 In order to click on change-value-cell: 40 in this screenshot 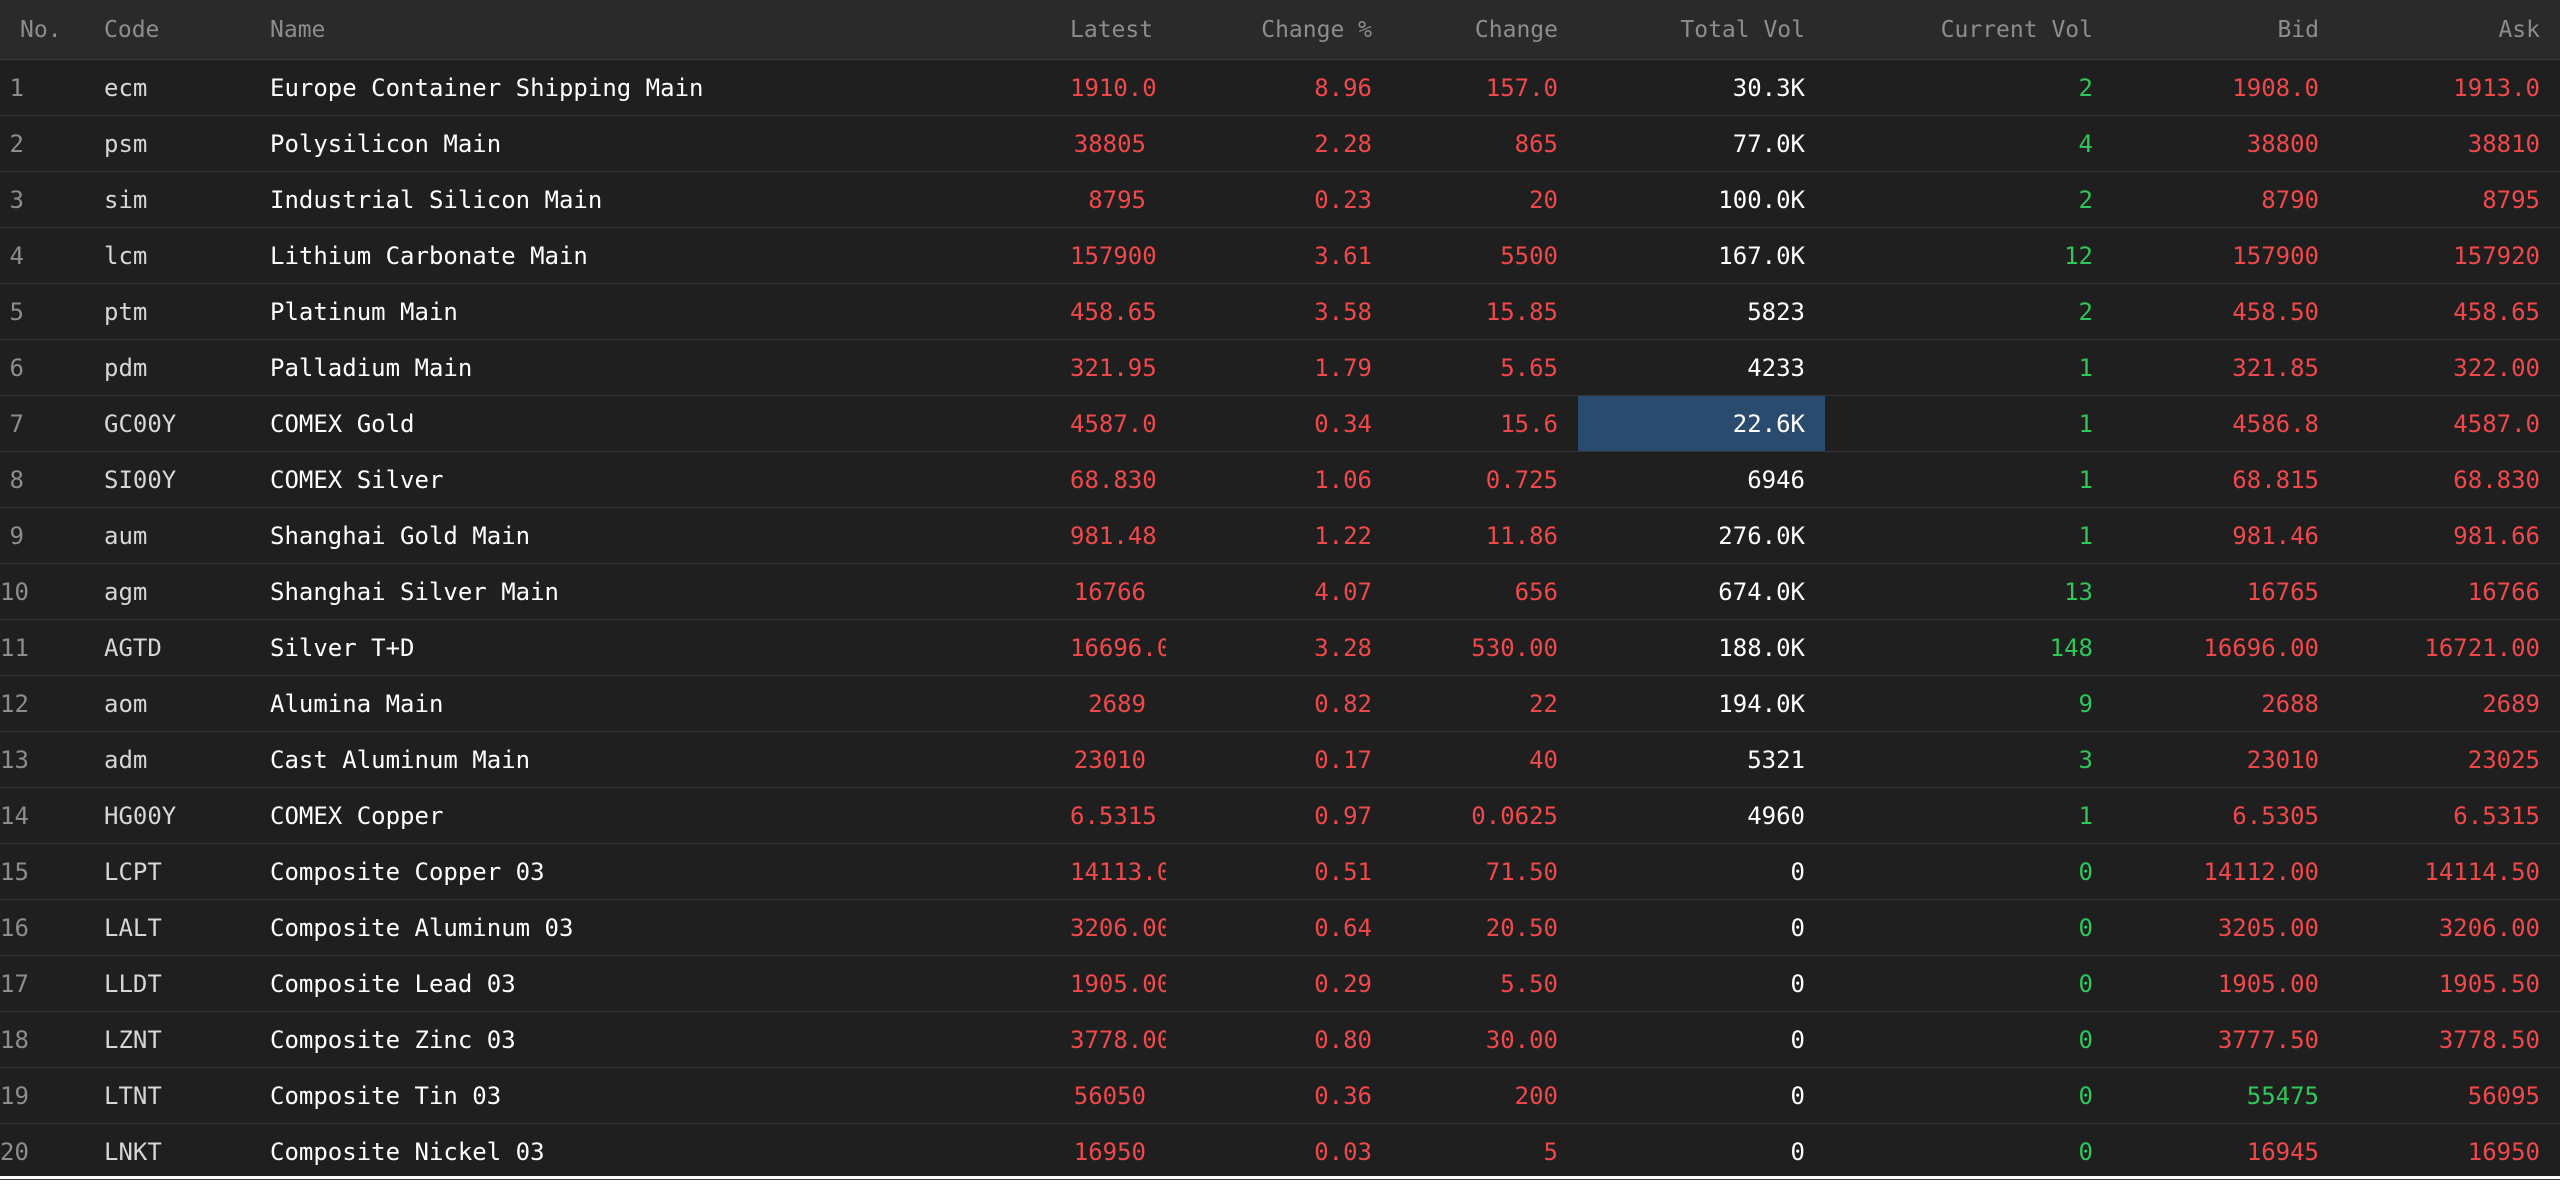, I will do `click(1485, 759)`.